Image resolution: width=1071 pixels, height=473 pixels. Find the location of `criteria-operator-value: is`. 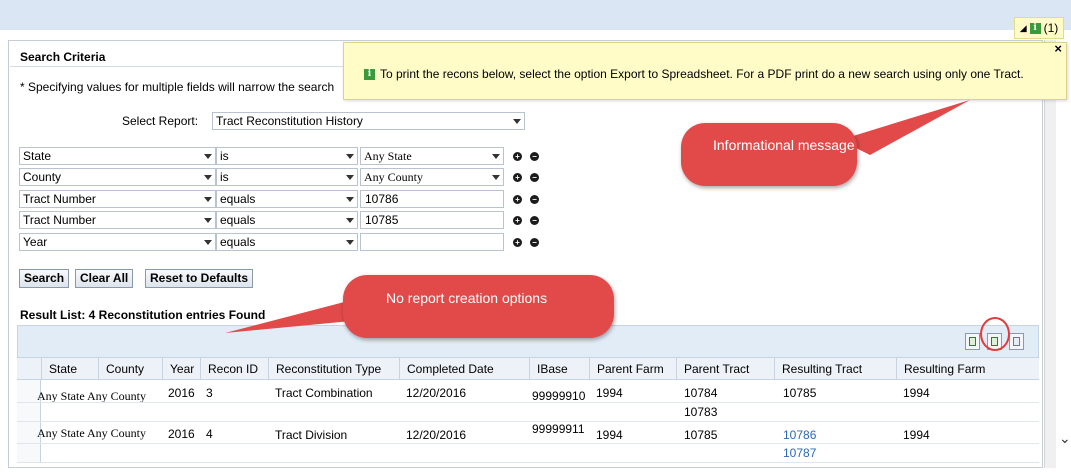

criteria-operator-value: is is located at coordinates (224, 156).